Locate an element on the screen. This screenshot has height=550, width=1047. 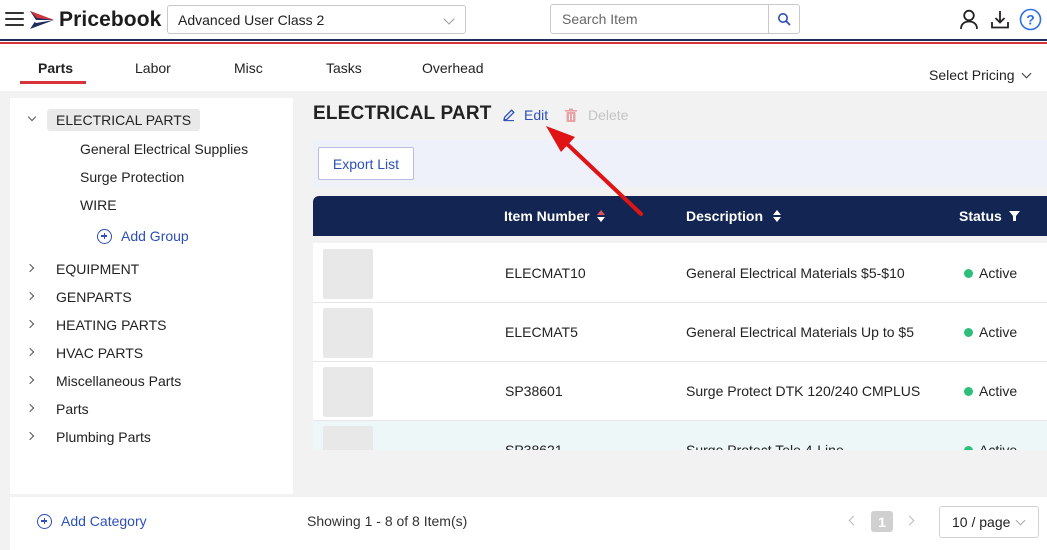
column-label: Status is located at coordinates (980, 216).